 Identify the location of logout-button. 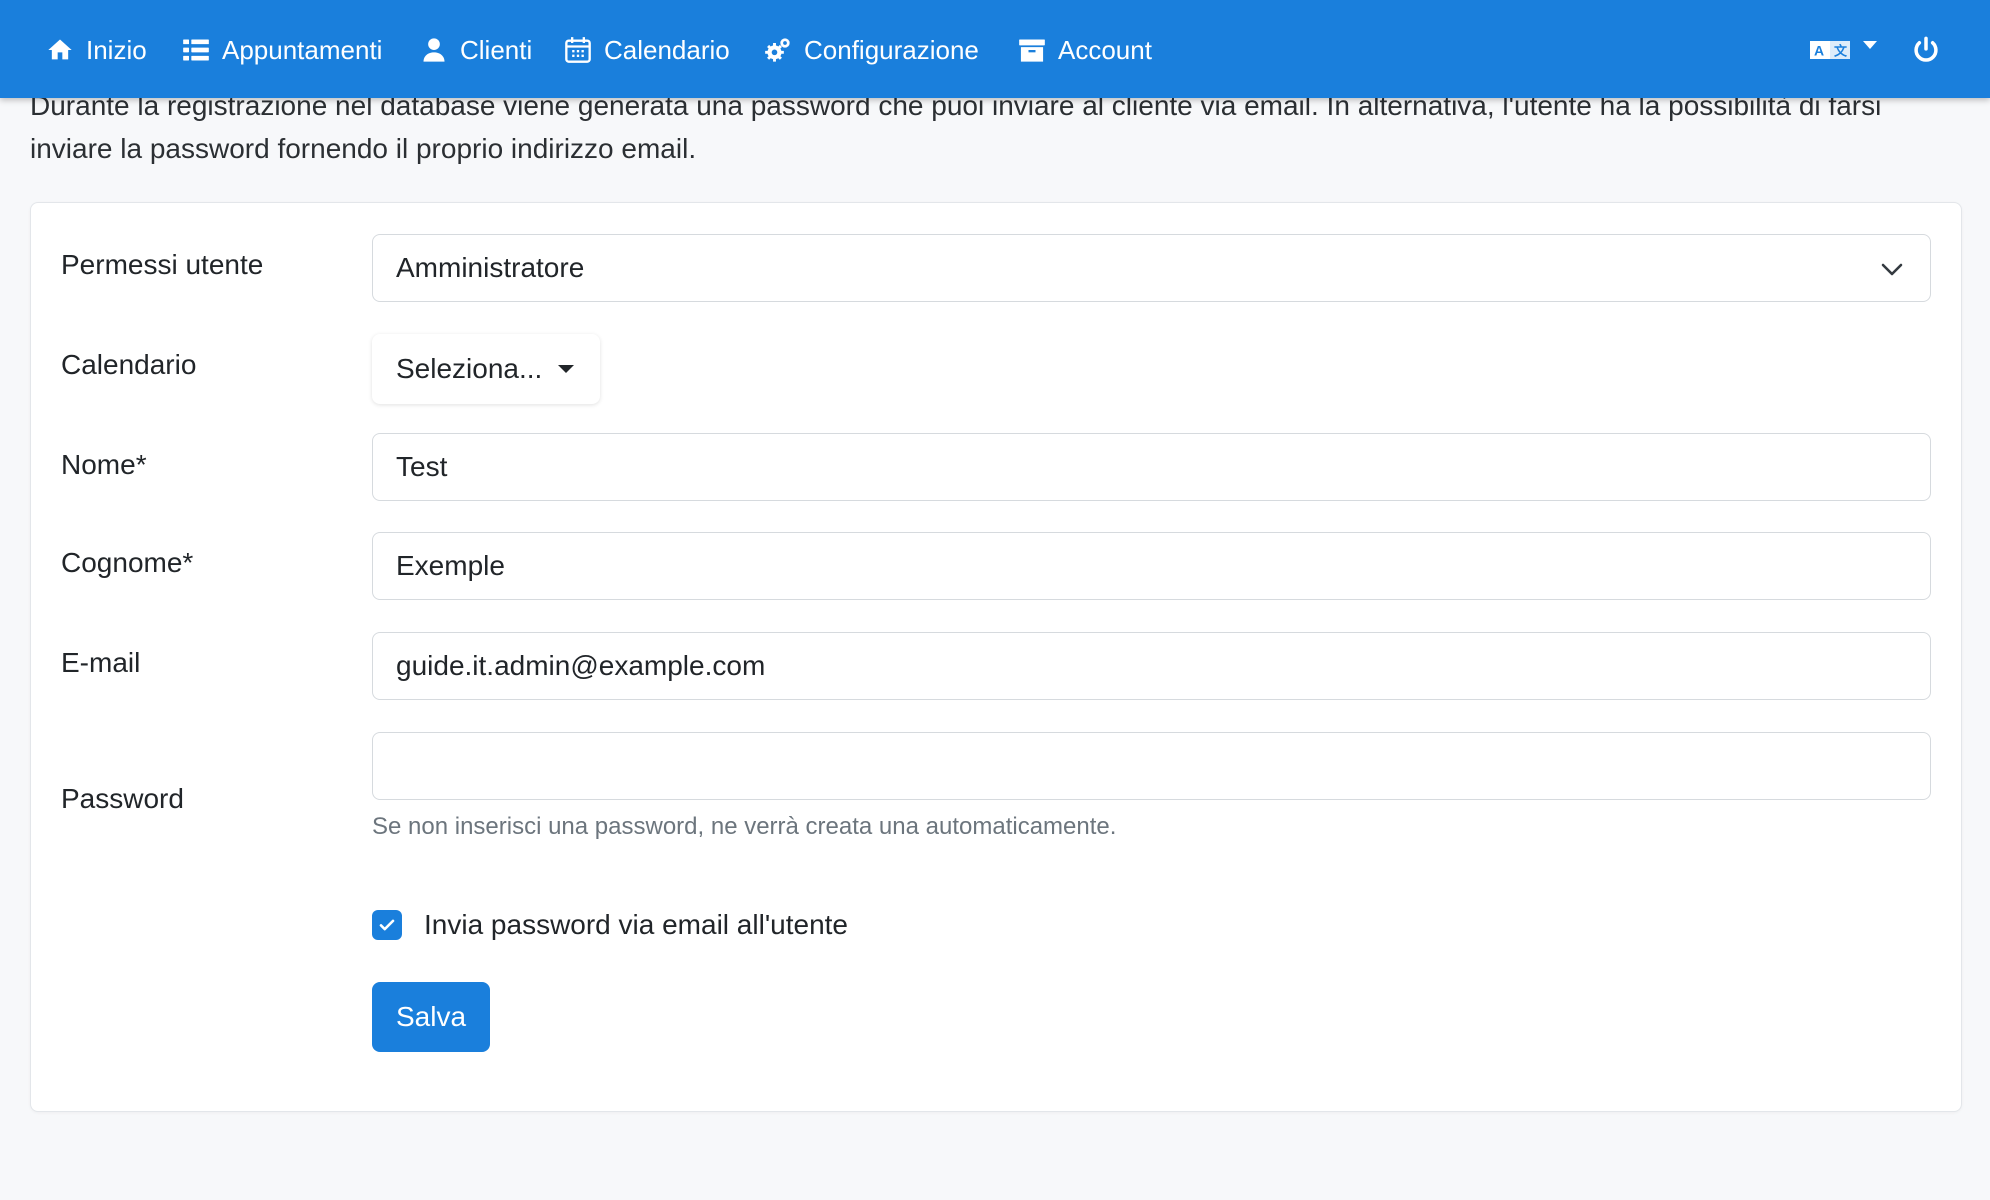
(1926, 50).